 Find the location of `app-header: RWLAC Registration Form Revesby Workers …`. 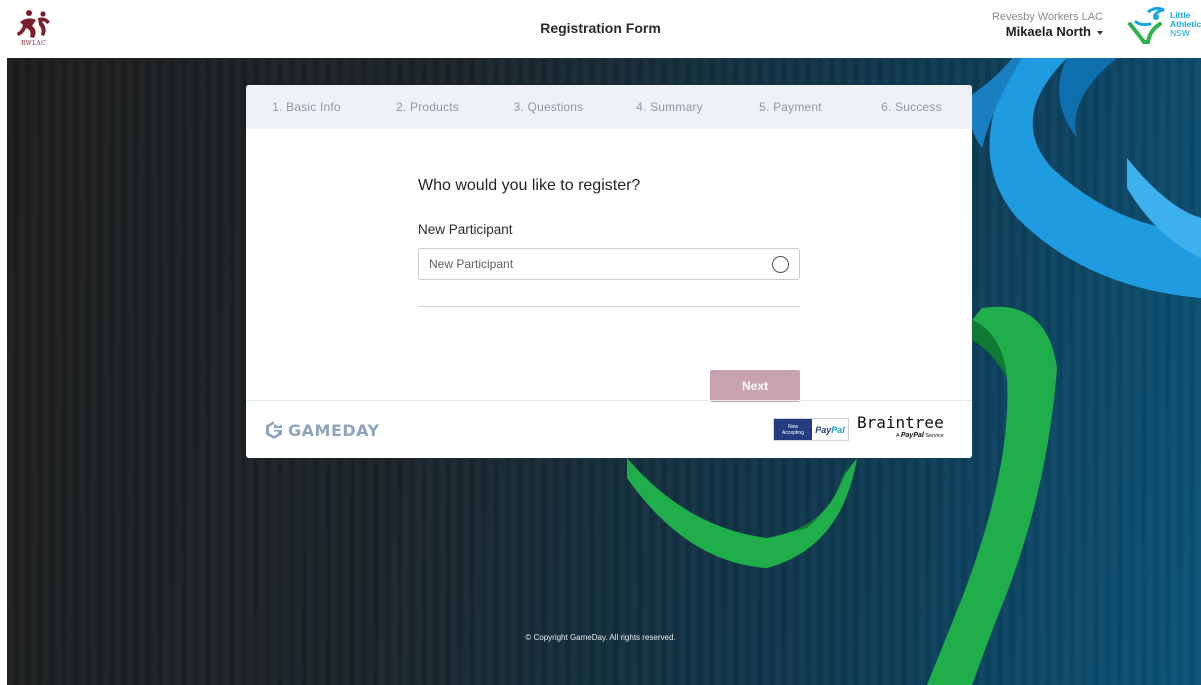

app-header: RWLAC Registration Form Revesby Workers … is located at coordinates (600, 29).